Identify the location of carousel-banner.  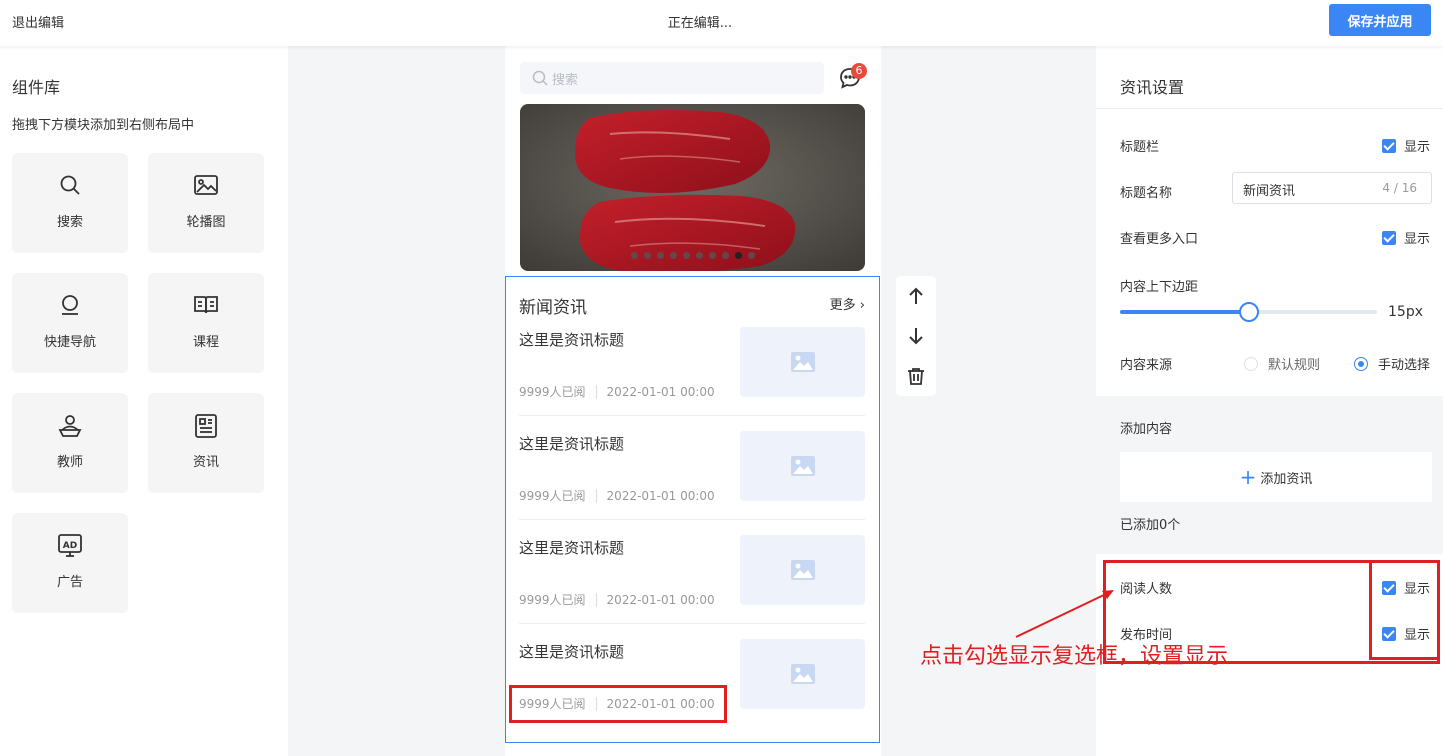
(692, 187).